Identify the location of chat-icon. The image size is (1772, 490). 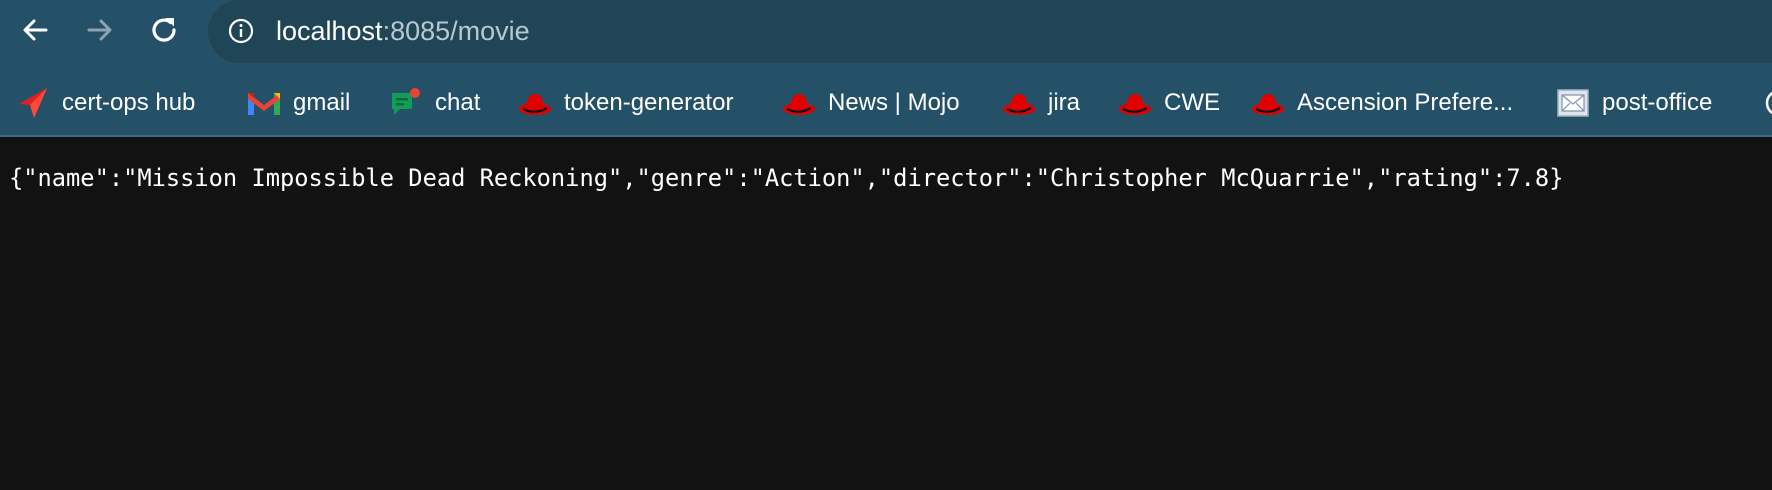
(406, 103).